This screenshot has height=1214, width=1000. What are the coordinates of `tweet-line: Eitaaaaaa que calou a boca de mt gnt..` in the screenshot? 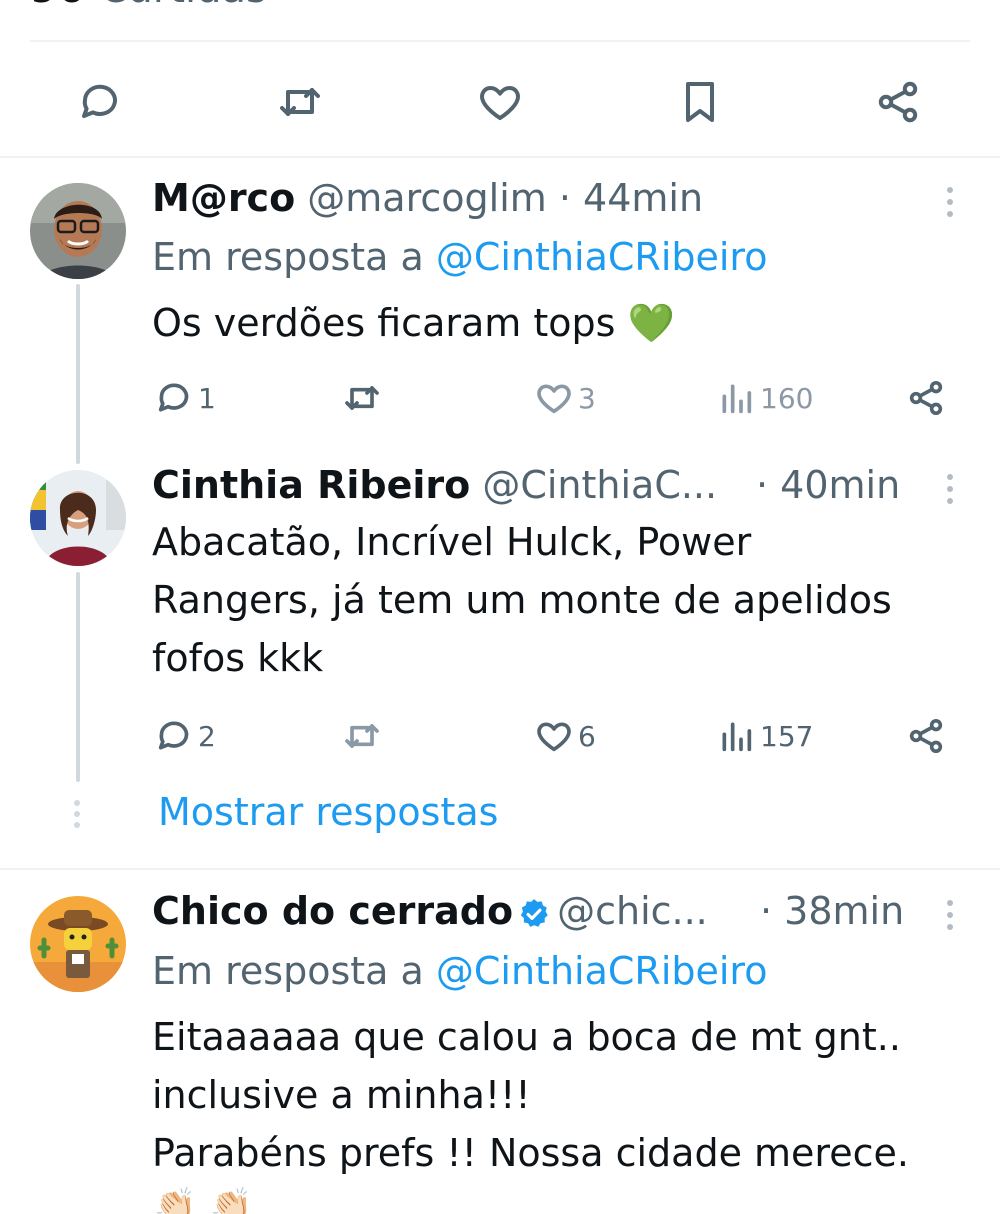 It's located at (526, 1037).